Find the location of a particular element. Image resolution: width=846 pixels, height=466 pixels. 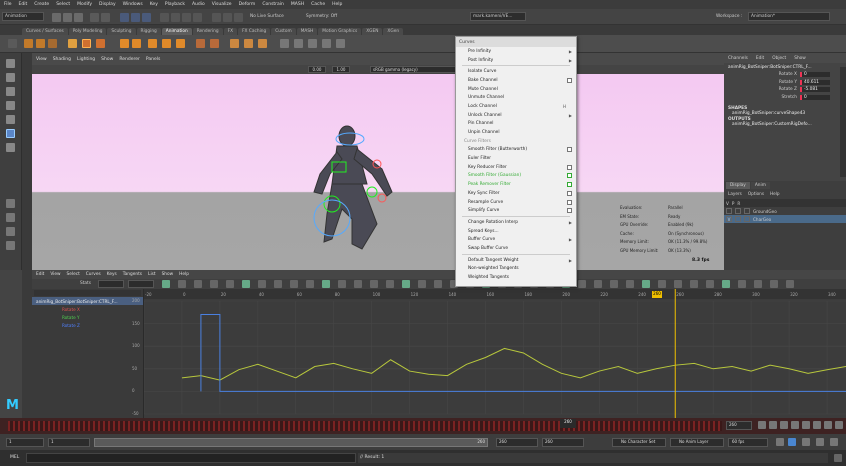

layer-tab-anim: Anim is located at coordinates (760, 185).